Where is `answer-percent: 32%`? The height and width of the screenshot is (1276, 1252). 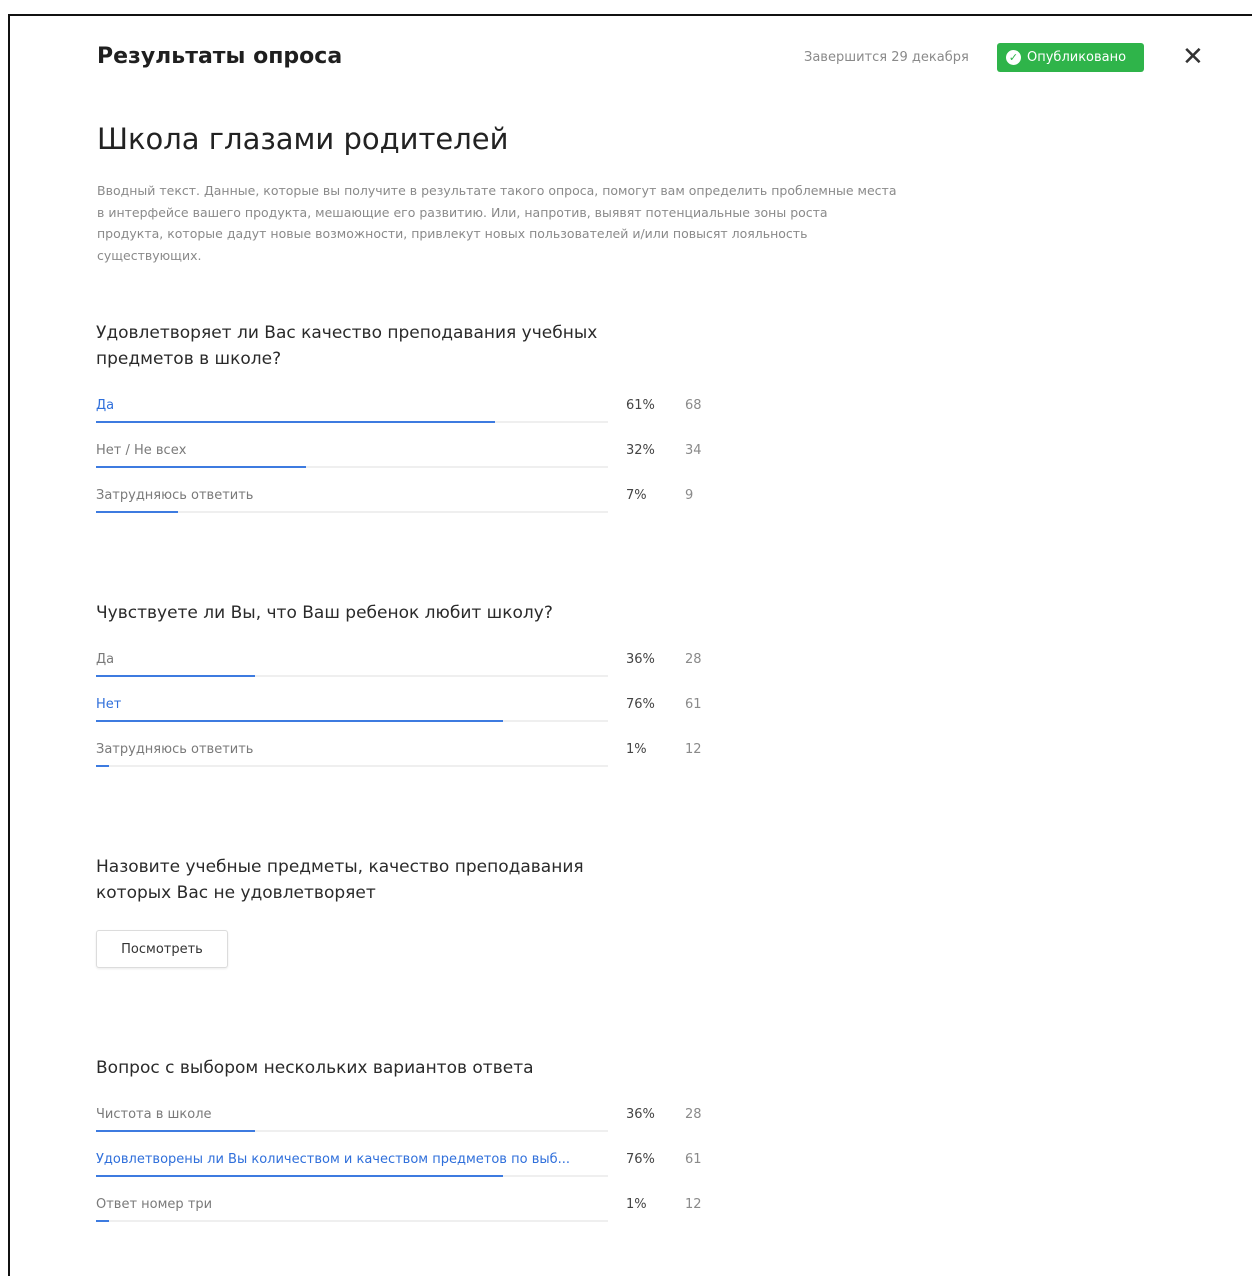
answer-percent: 32% is located at coordinates (640, 450).